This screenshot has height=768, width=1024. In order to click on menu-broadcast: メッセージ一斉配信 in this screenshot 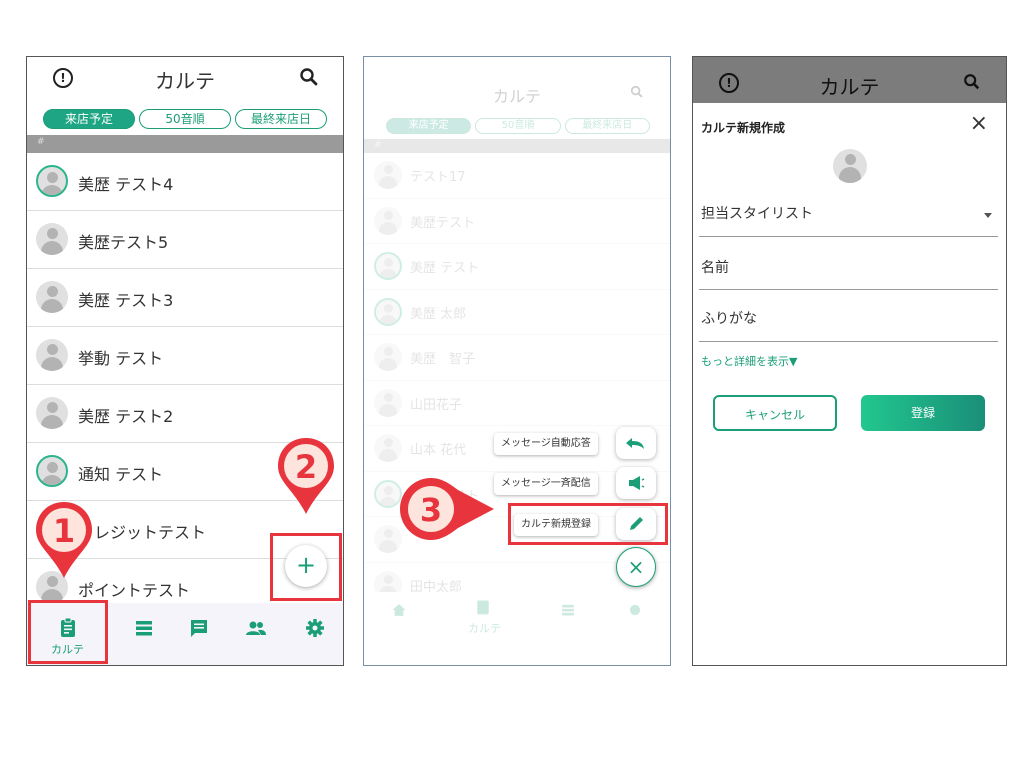, I will do `click(546, 484)`.